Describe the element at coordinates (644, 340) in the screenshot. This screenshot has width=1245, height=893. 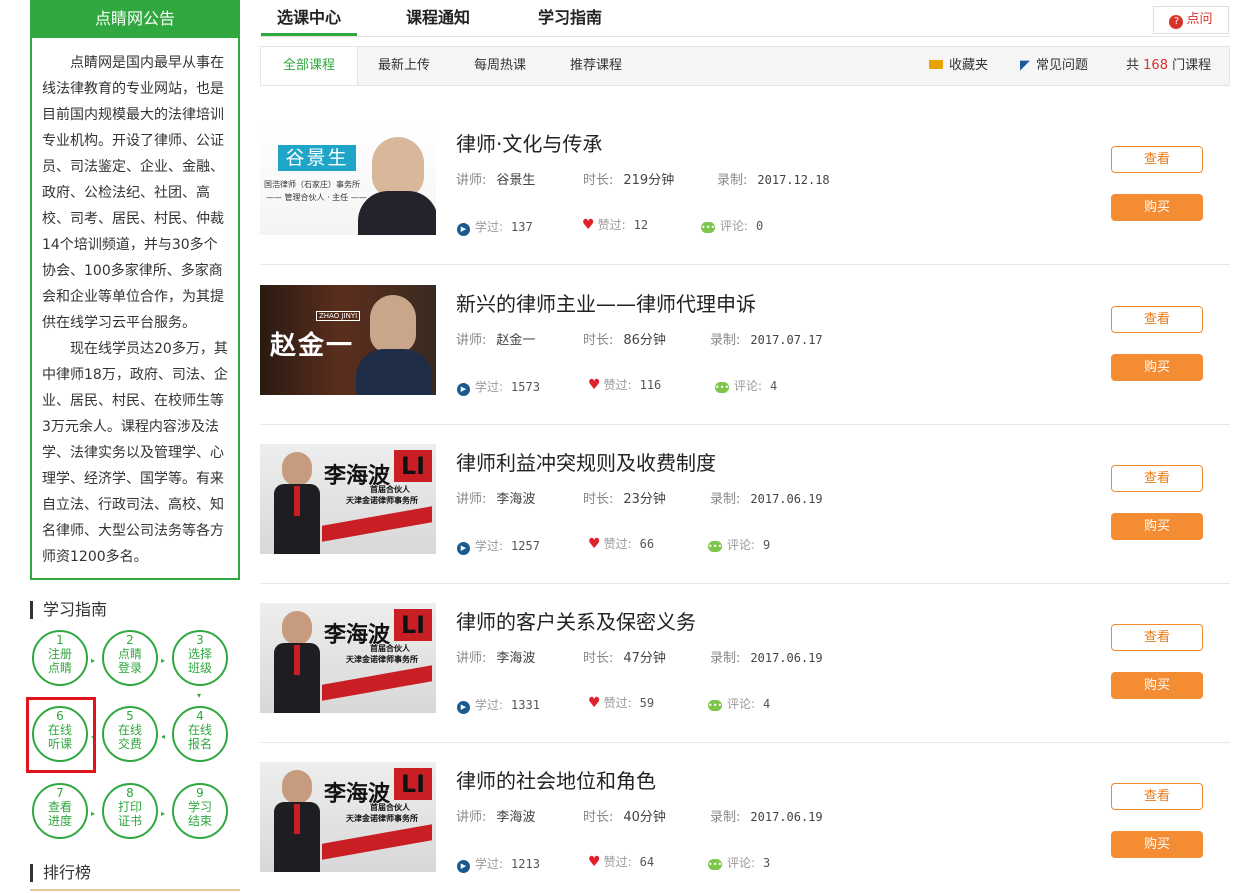
I see `duration-value: 86分钟` at that location.